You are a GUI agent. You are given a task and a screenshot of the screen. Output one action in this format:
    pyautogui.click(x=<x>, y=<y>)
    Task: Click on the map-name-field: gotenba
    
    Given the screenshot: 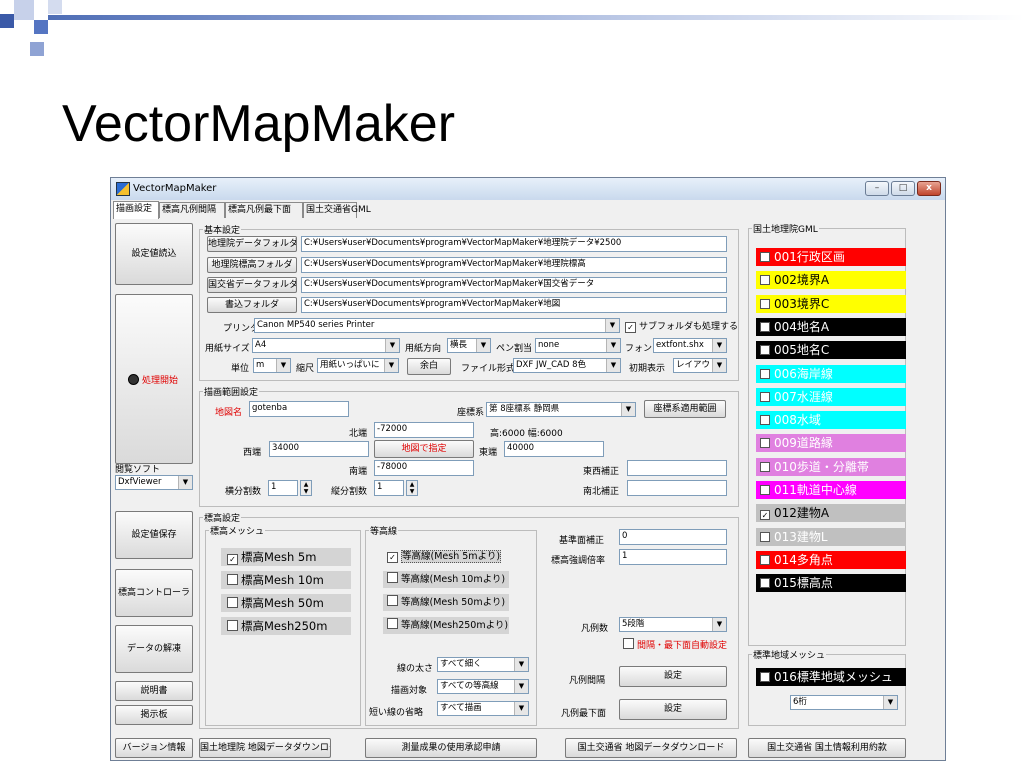 What is the action you would take?
    pyautogui.click(x=299, y=409)
    